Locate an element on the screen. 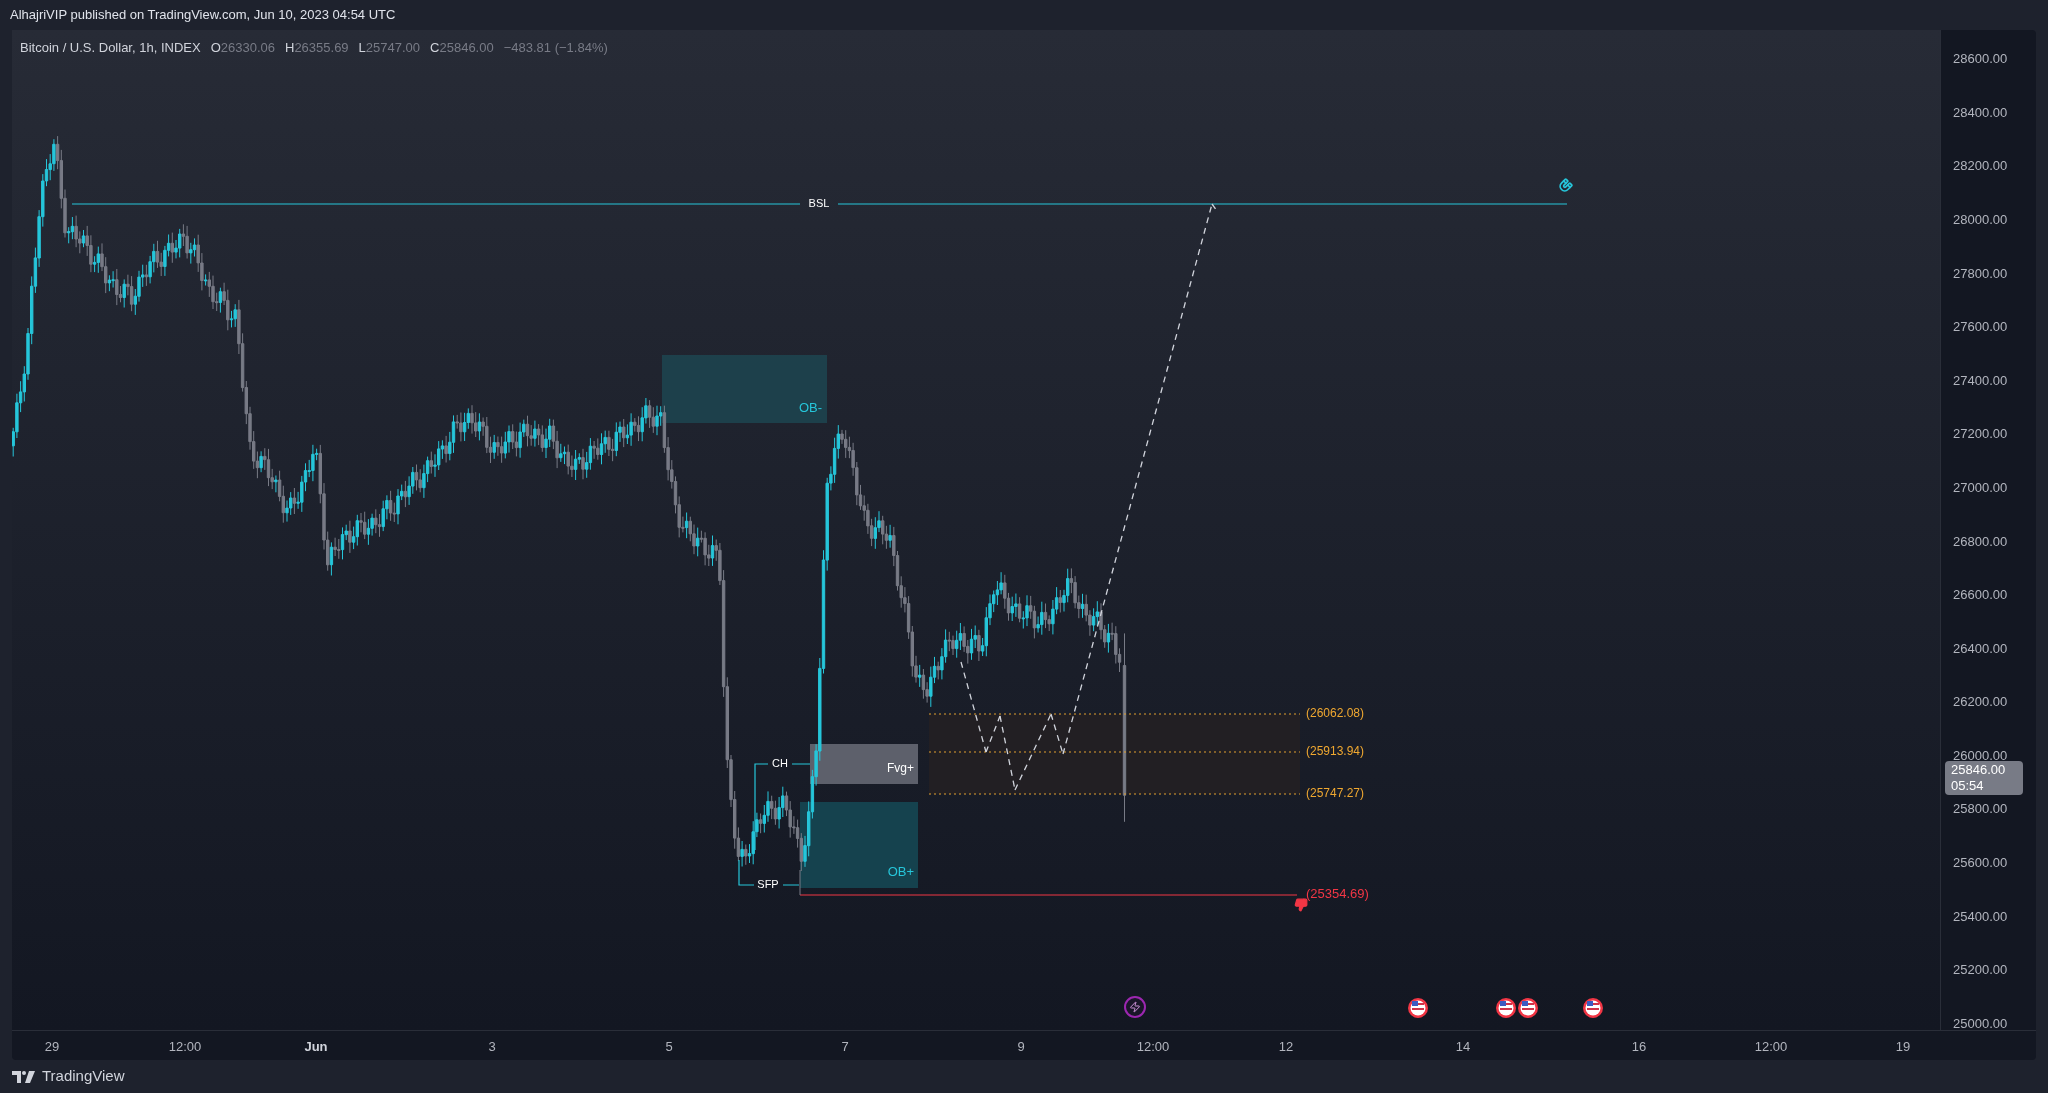 The width and height of the screenshot is (2048, 1093). price-tick: 26000.00 is located at coordinates (1980, 756).